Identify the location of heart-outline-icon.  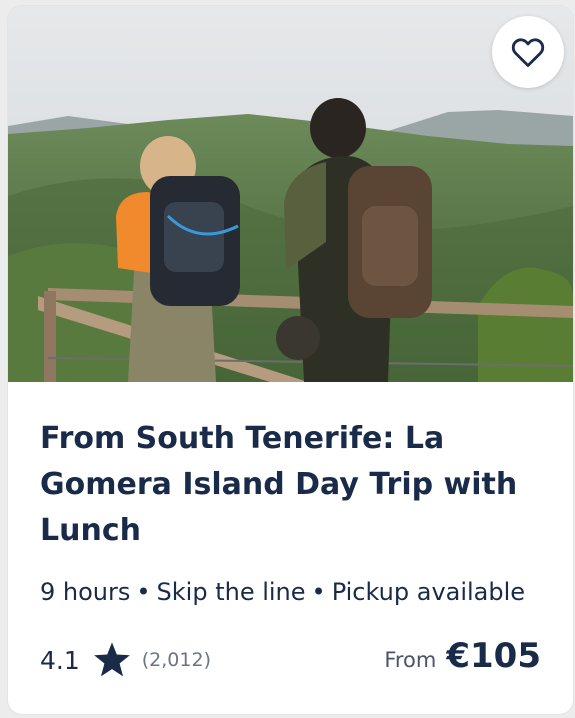
(528, 52).